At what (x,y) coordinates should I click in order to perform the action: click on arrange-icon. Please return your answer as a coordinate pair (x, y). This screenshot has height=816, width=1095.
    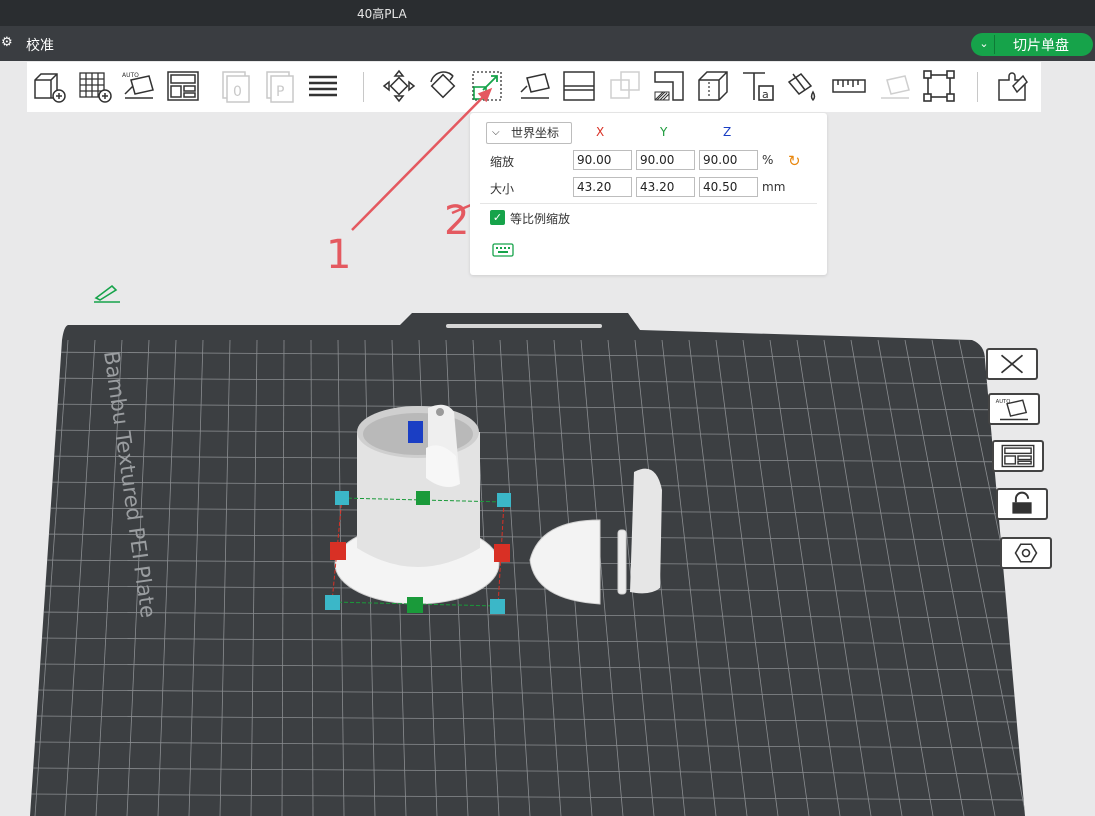
    Looking at the image, I should click on (1018, 456).